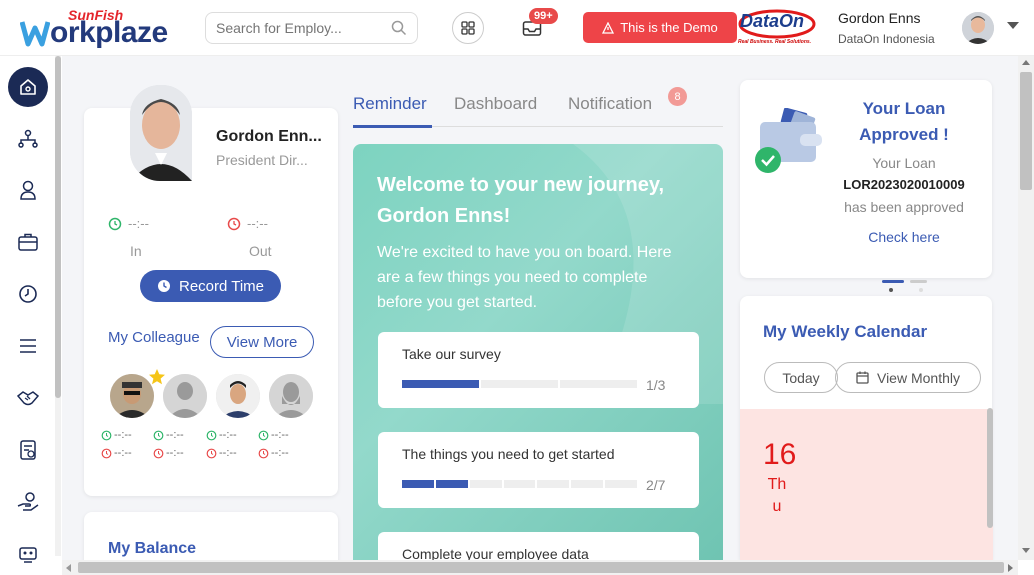 The image size is (1034, 575). What do you see at coordinates (100, 28) in the screenshot?
I see `sunfish-workplaze-logo: SunFish orkplaze` at bounding box center [100, 28].